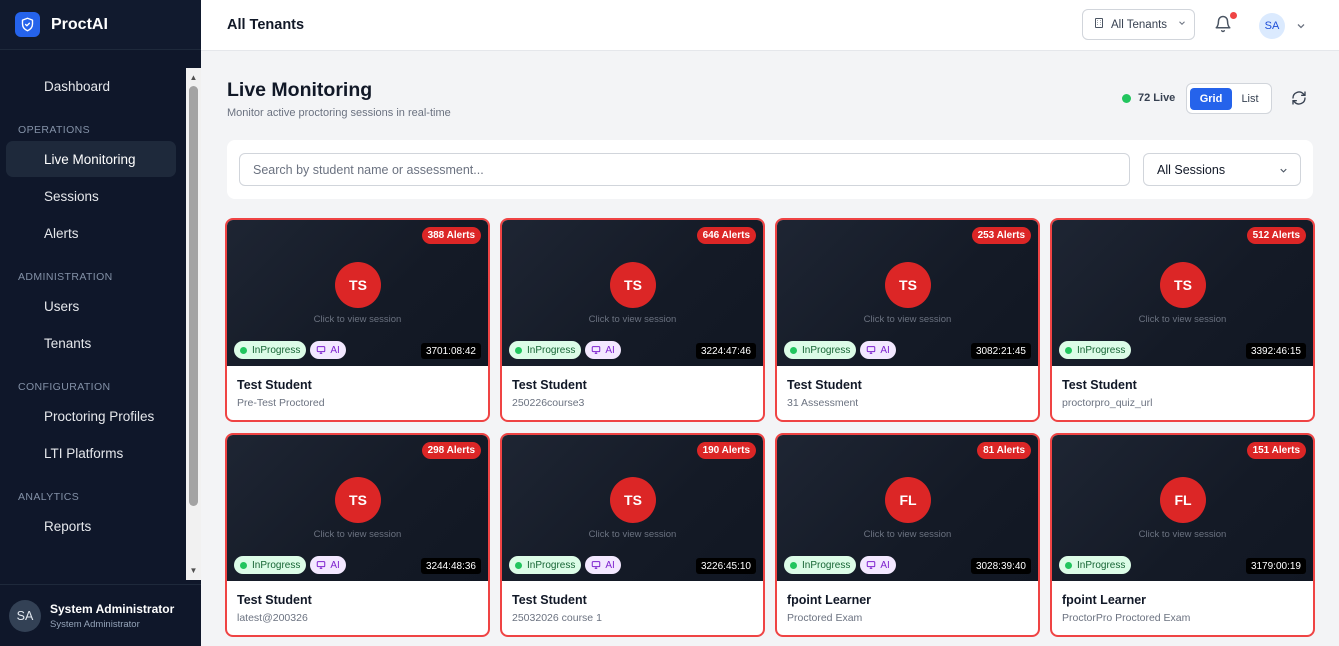  Describe the element at coordinates (91, 453) in the screenshot. I see `sidebar-item-lti-platforms: LTI Platforms` at that location.